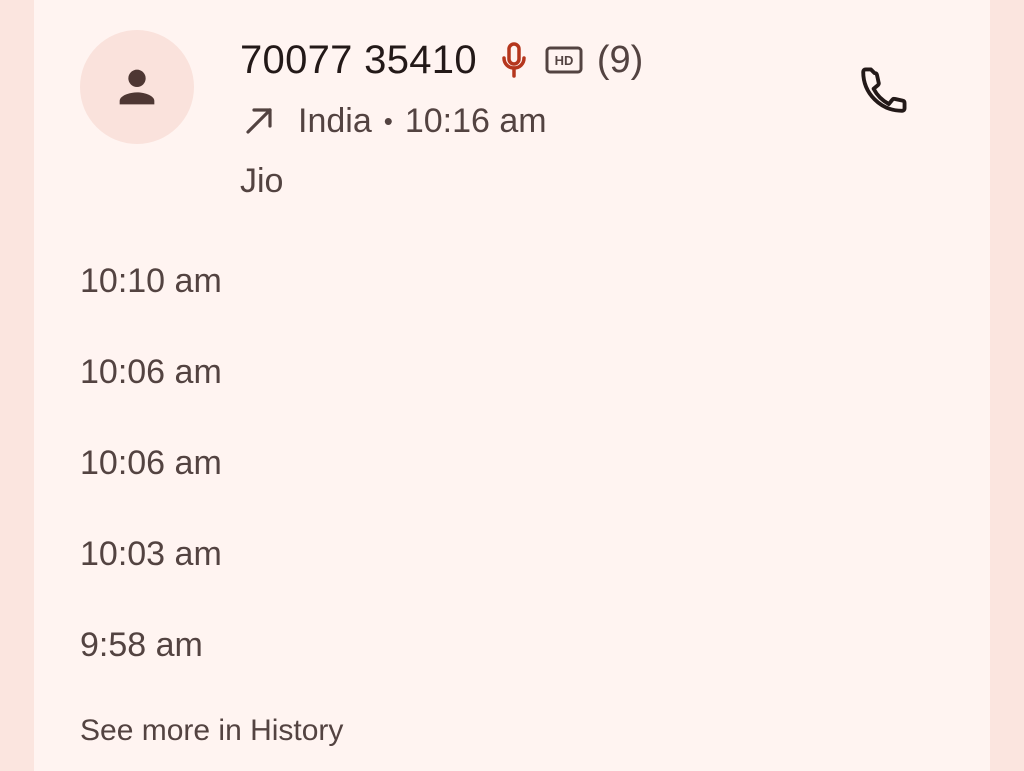 This screenshot has height=771, width=1024. I want to click on see-more-history-link: See more in History, so click(211, 731).